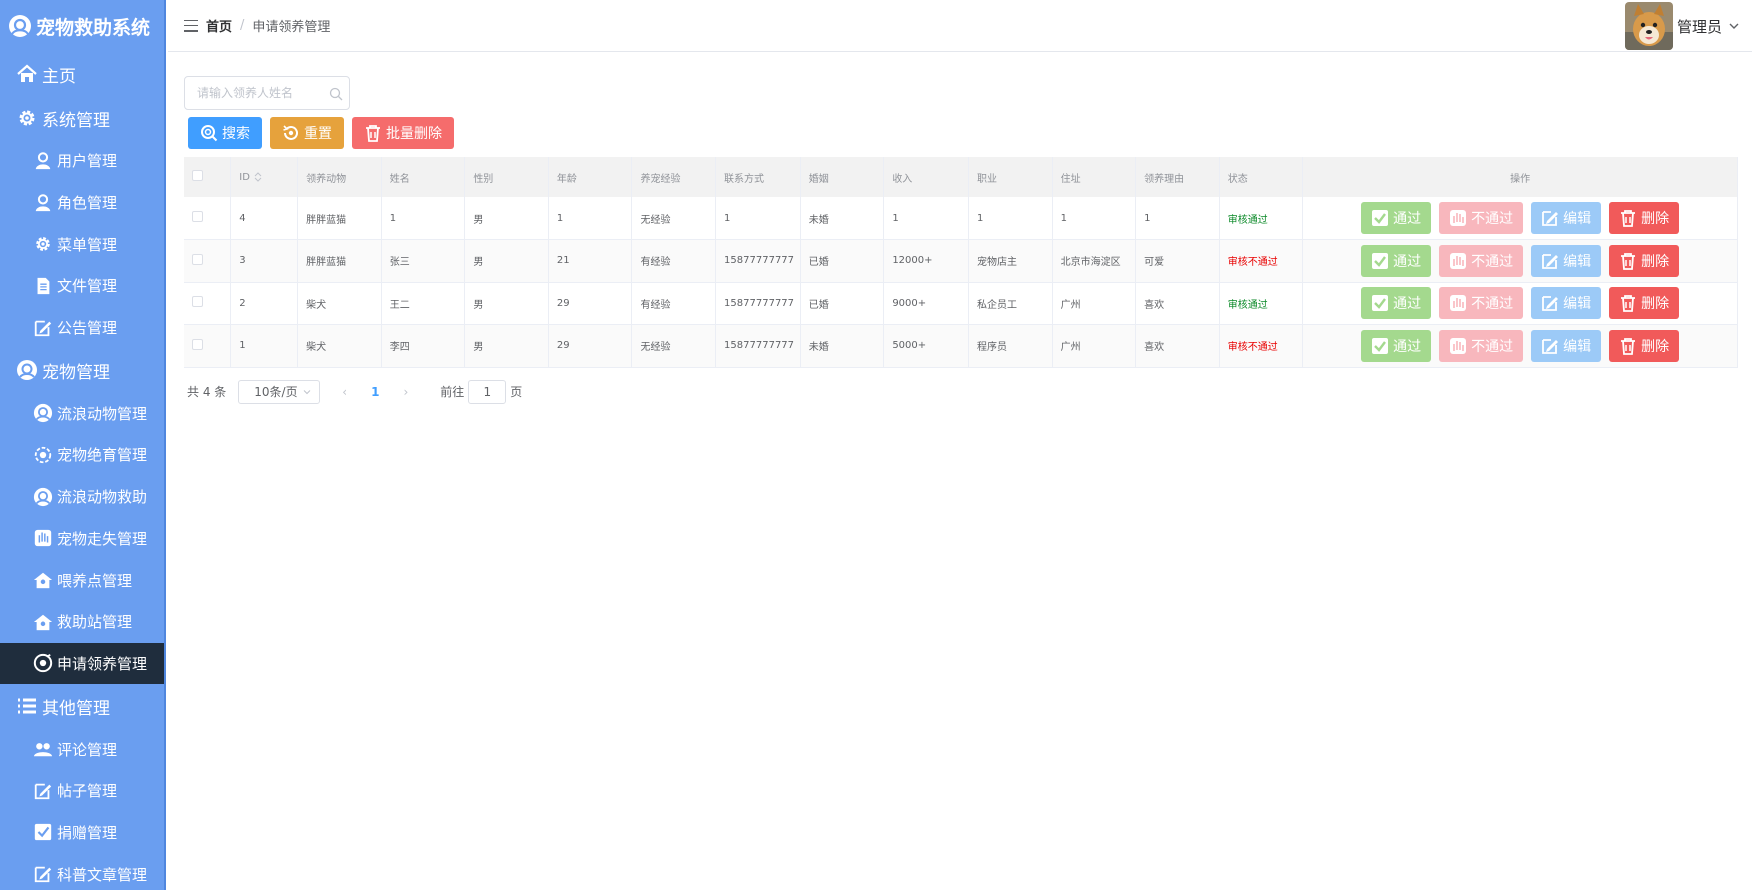 The height and width of the screenshot is (890, 1752). What do you see at coordinates (264, 260) in the screenshot?
I see `cell-id: 3` at bounding box center [264, 260].